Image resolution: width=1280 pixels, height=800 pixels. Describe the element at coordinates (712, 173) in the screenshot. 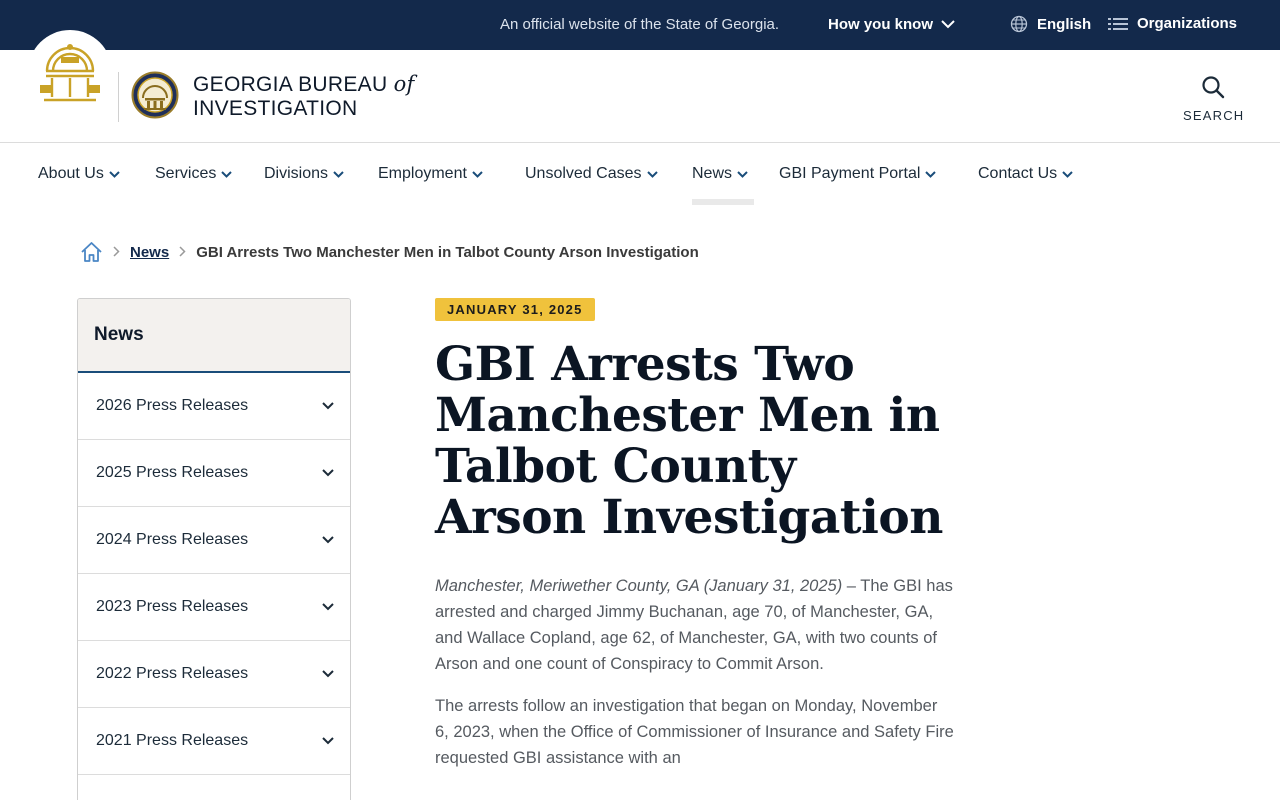

I see `nav-label: News` at that location.